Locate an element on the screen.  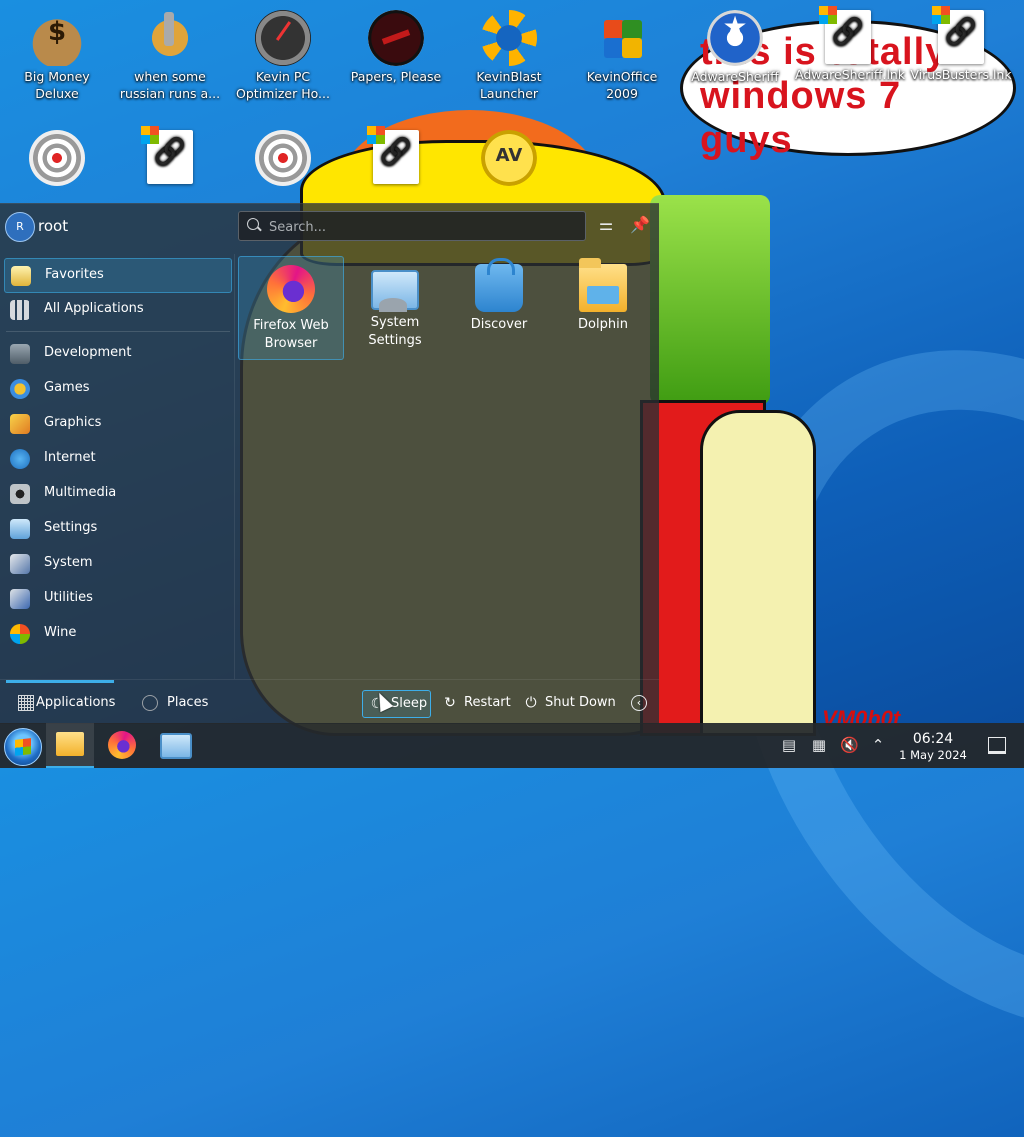
folder-icon is located at coordinates (70, 744).